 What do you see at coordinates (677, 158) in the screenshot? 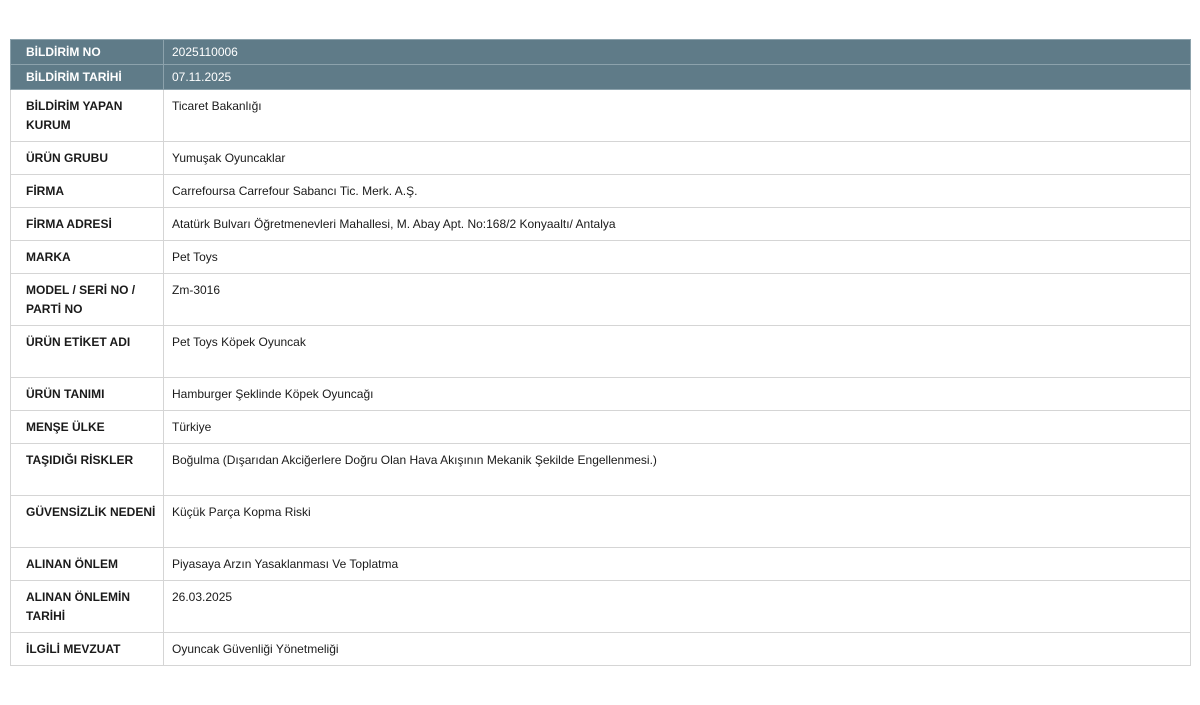
I see `row-value: Yumuşak Oyuncaklar` at bounding box center [677, 158].